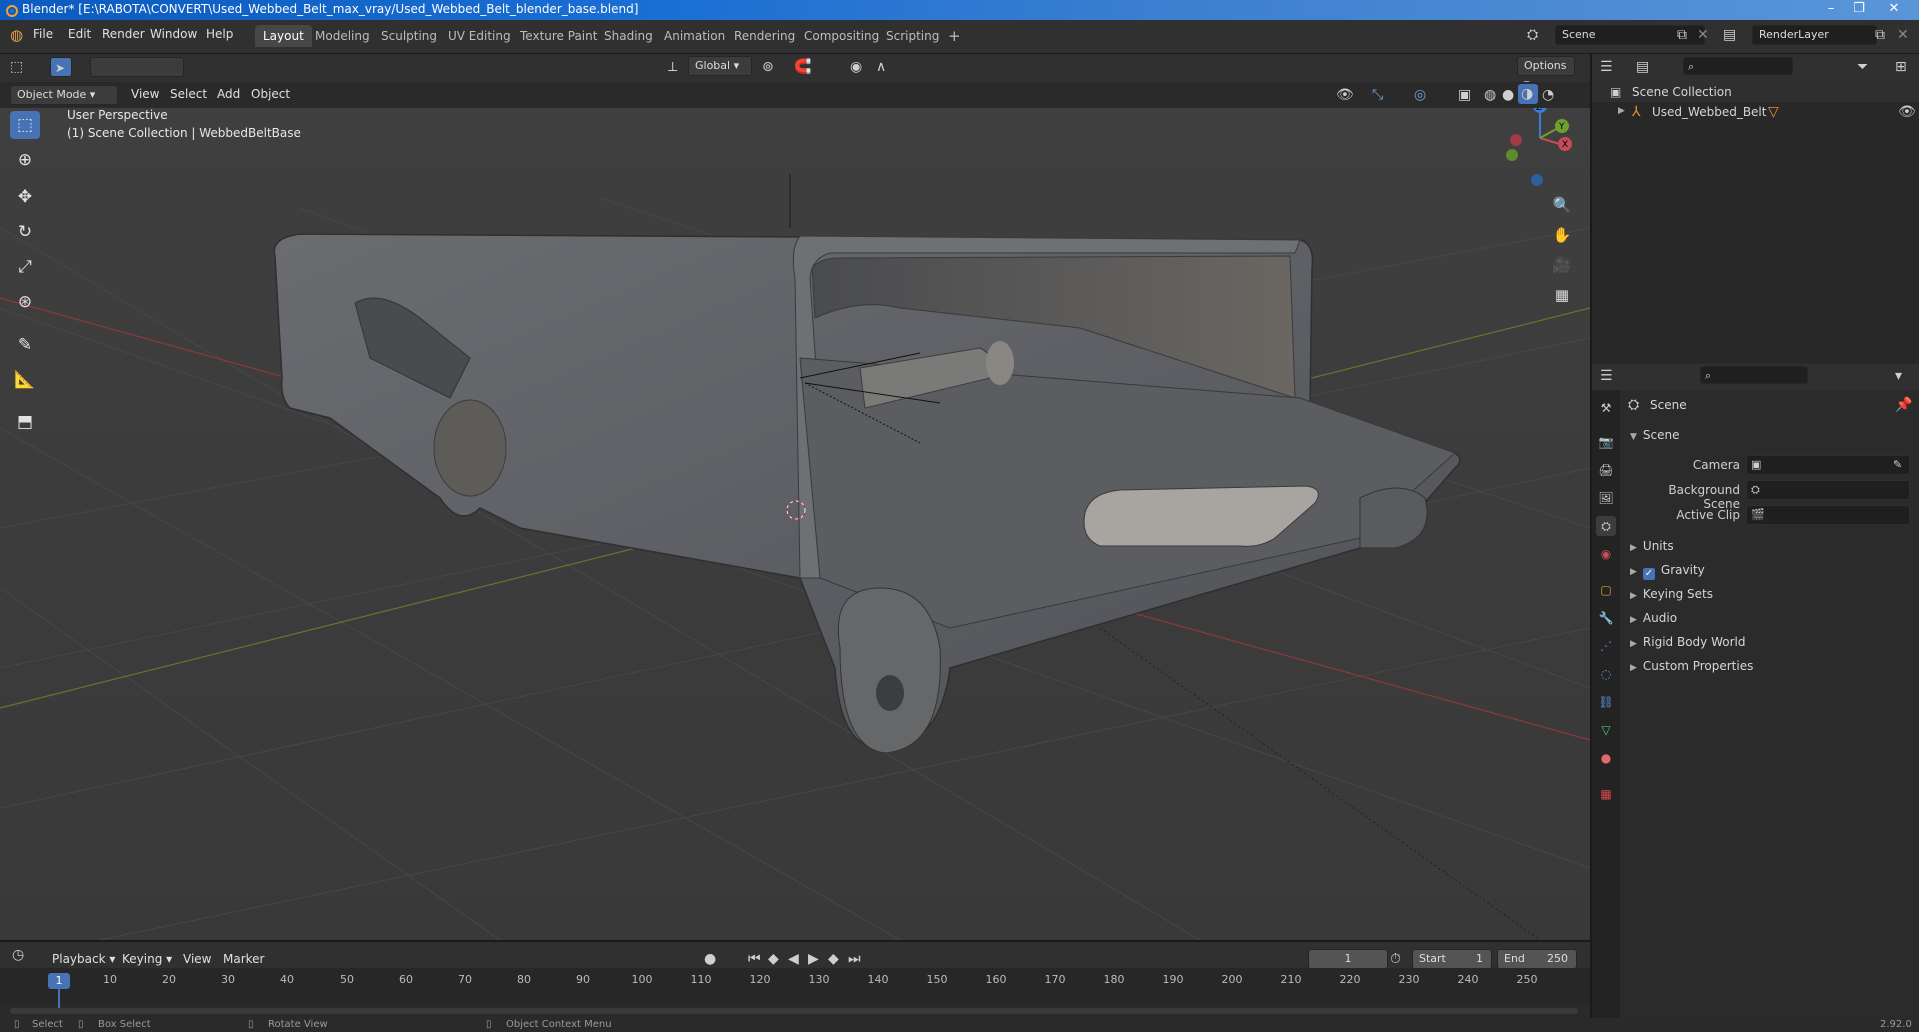 The image size is (1919, 1032). Describe the element at coordinates (1903, 35) in the screenshot. I see `delete-view-layer-icon: ✕` at that location.